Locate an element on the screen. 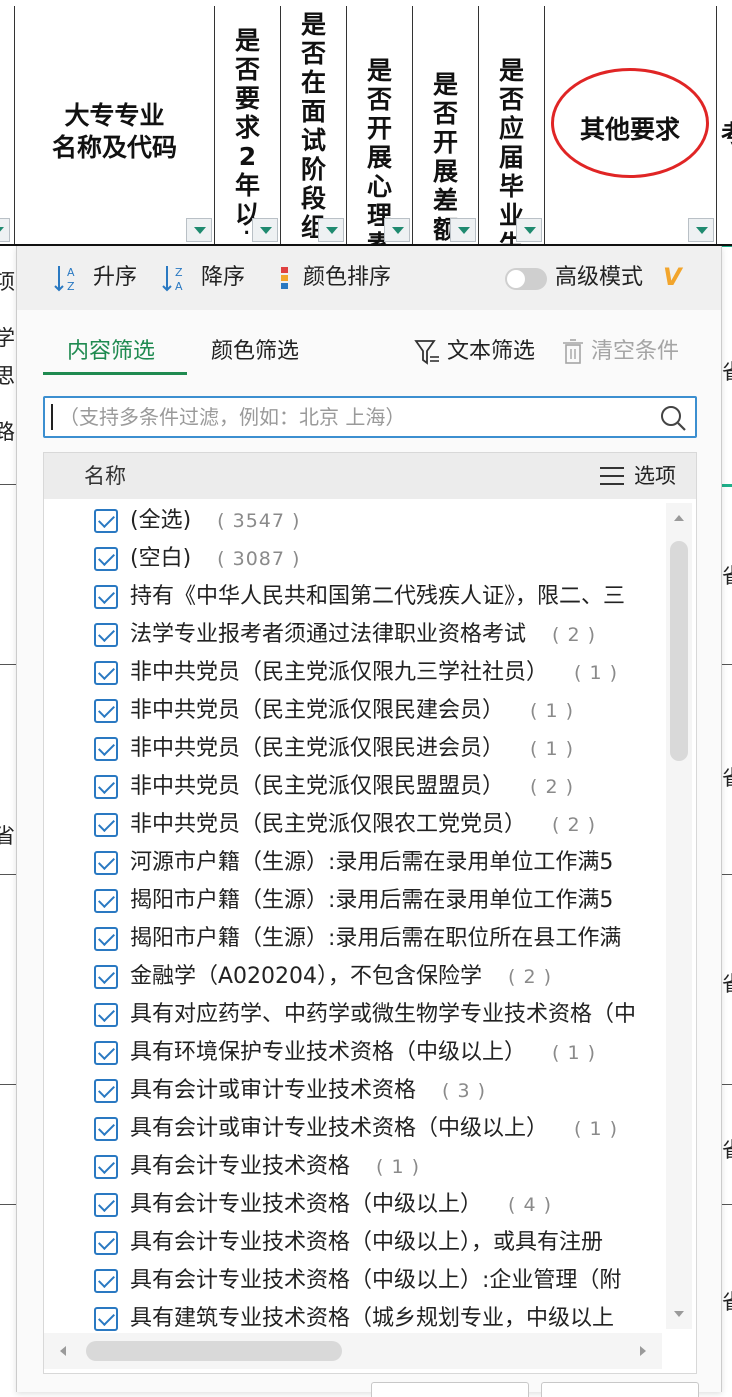  search-input: （支持多条件过滤，例如：北京 上海） is located at coordinates (370, 417).